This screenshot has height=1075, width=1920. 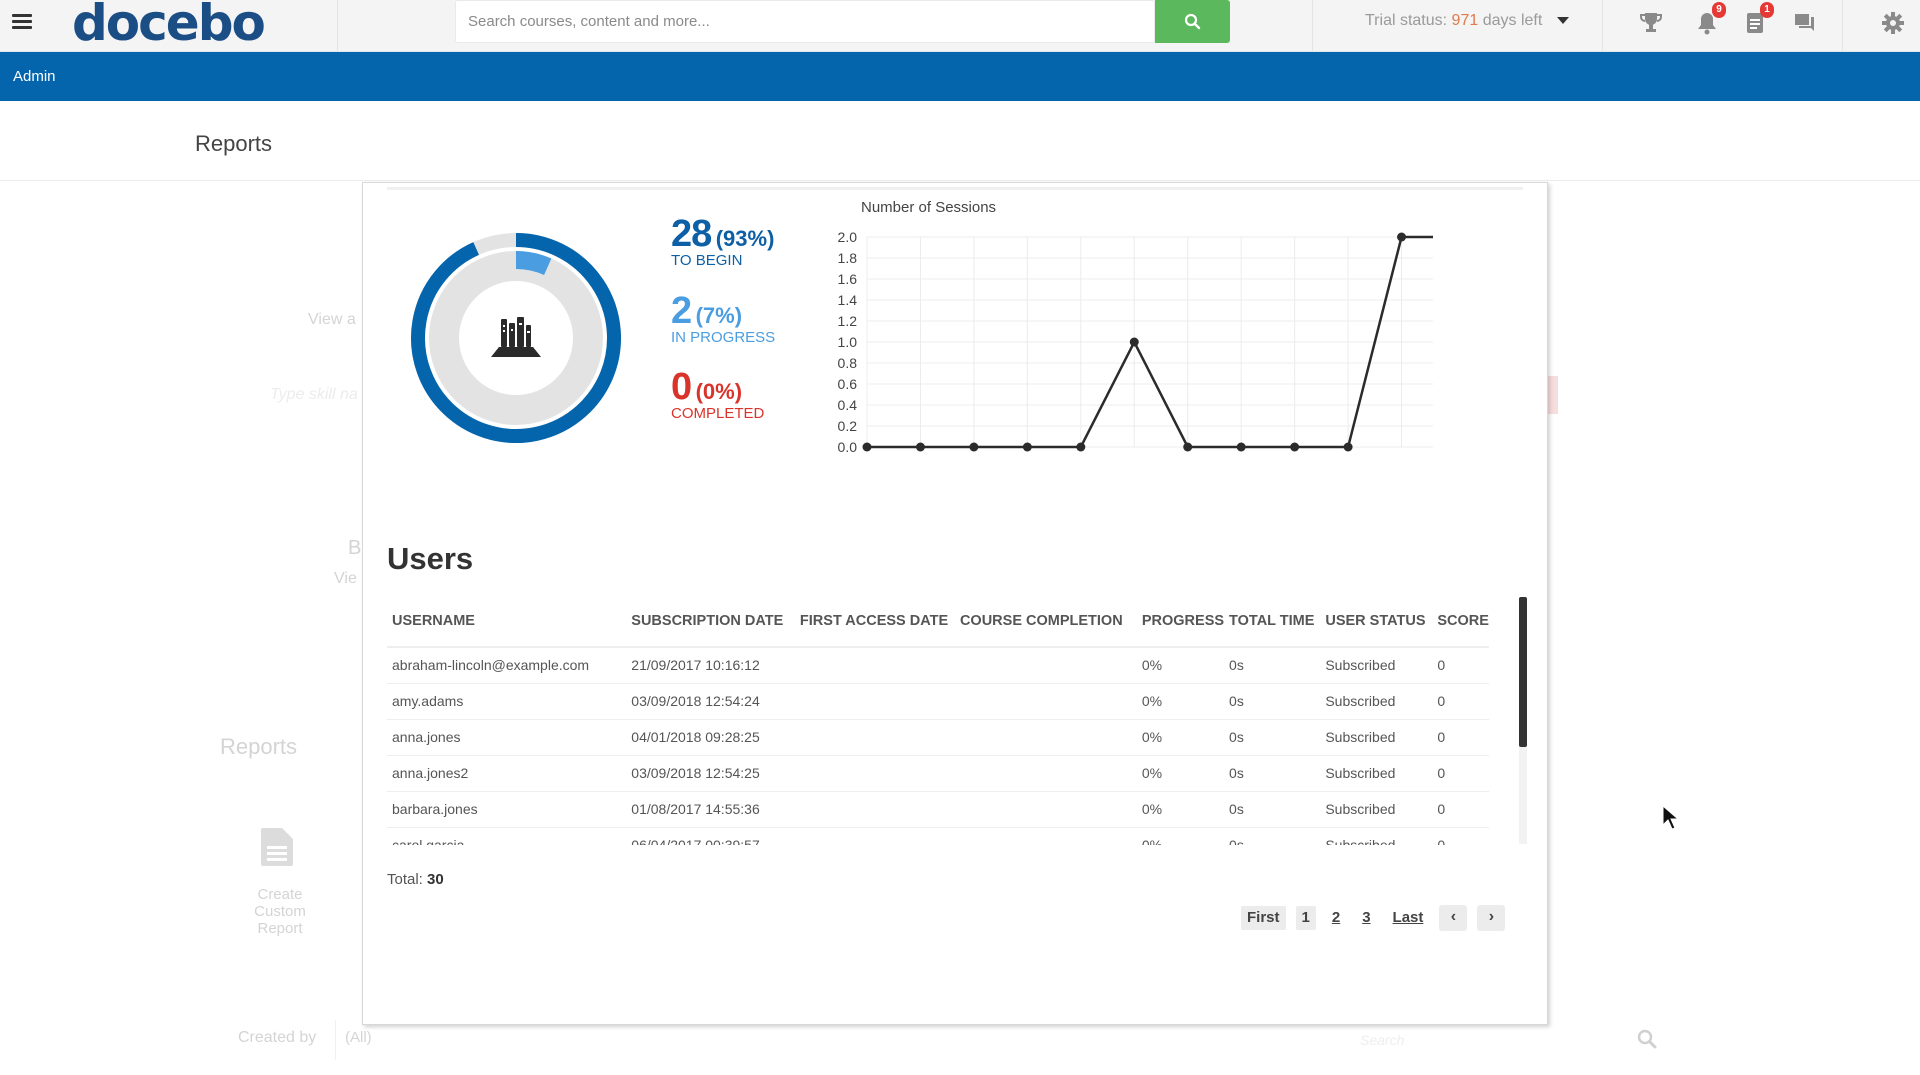 What do you see at coordinates (280, 911) in the screenshot?
I see `bg-create-custom-report: Create Custom Report` at bounding box center [280, 911].